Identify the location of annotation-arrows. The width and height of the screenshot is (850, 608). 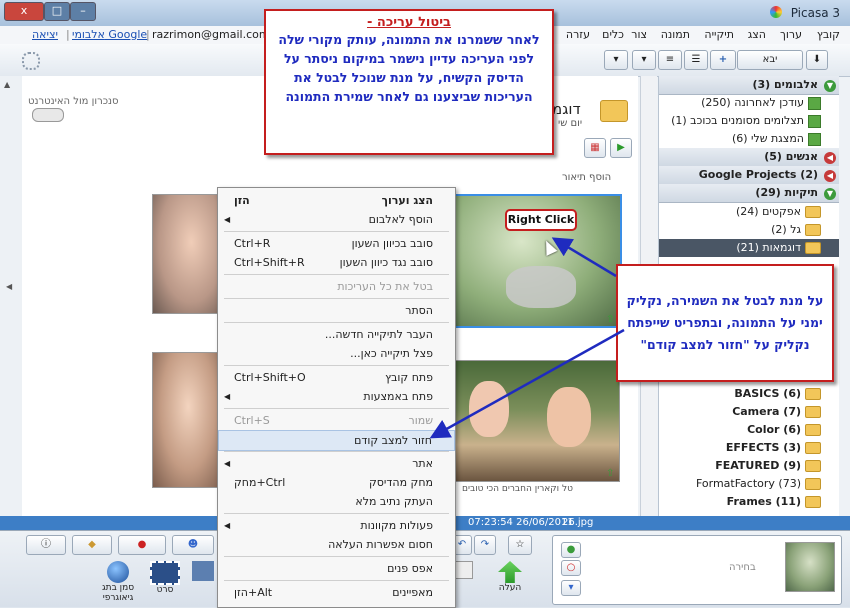
(527, 338).